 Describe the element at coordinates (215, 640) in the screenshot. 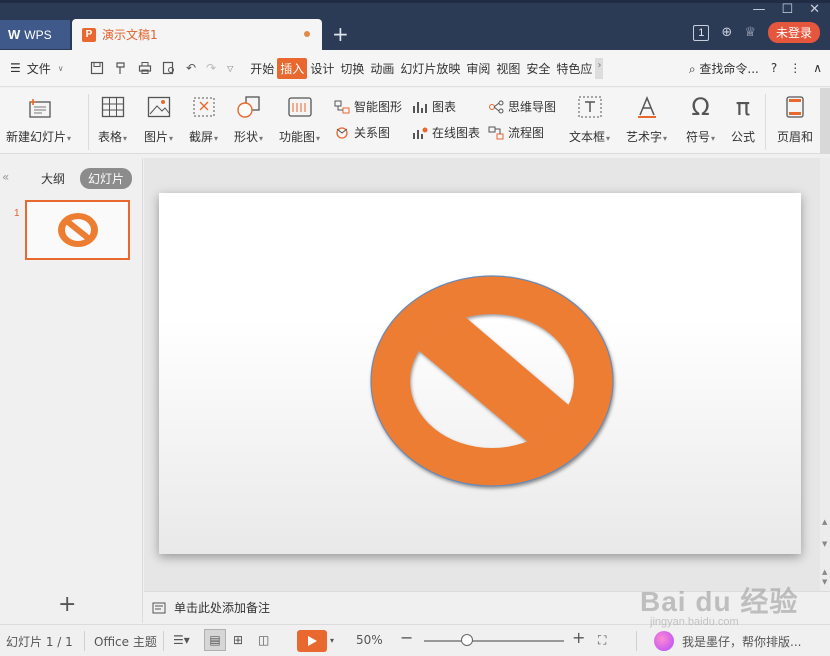

I see `normal-view-icon: ▤` at that location.